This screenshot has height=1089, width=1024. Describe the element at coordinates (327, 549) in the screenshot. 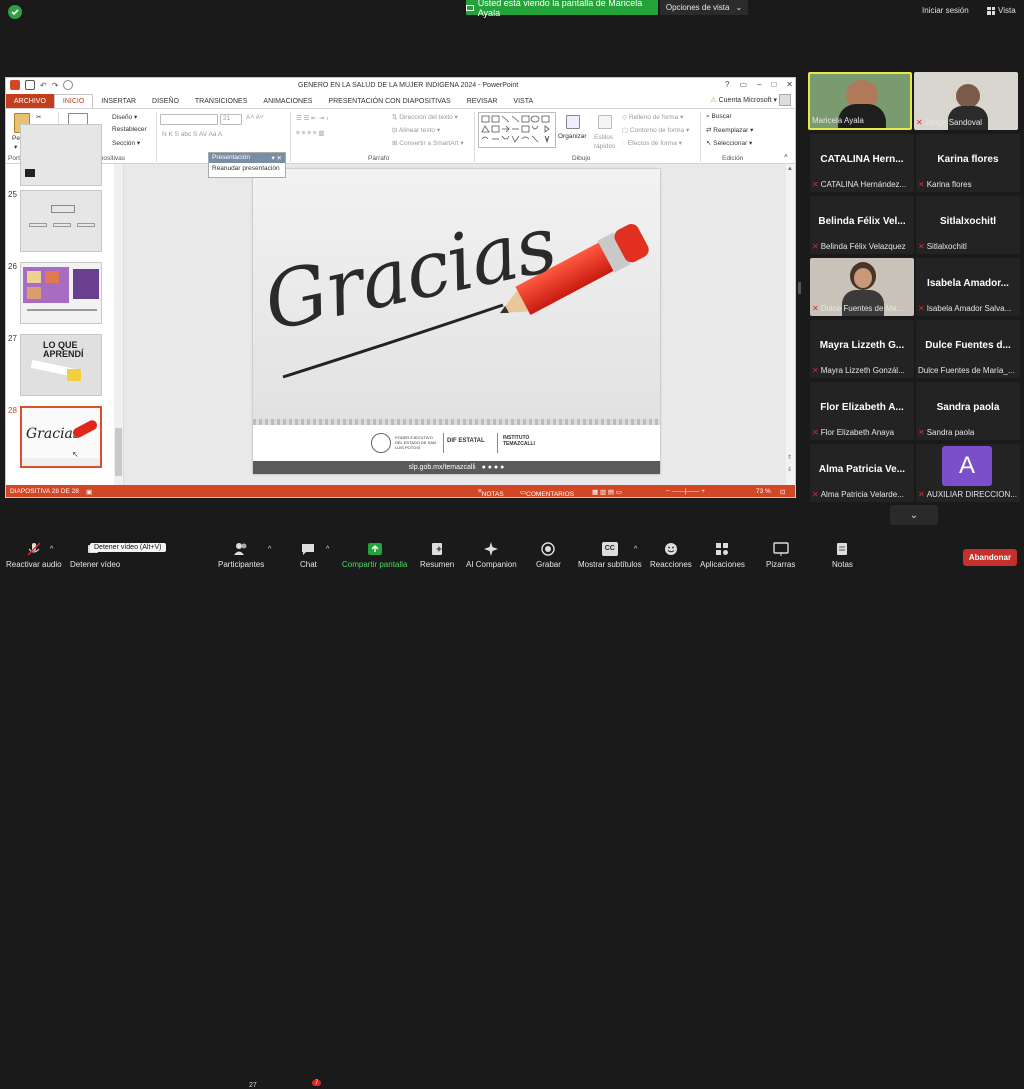

I see `chat-chevron: ^` at that location.